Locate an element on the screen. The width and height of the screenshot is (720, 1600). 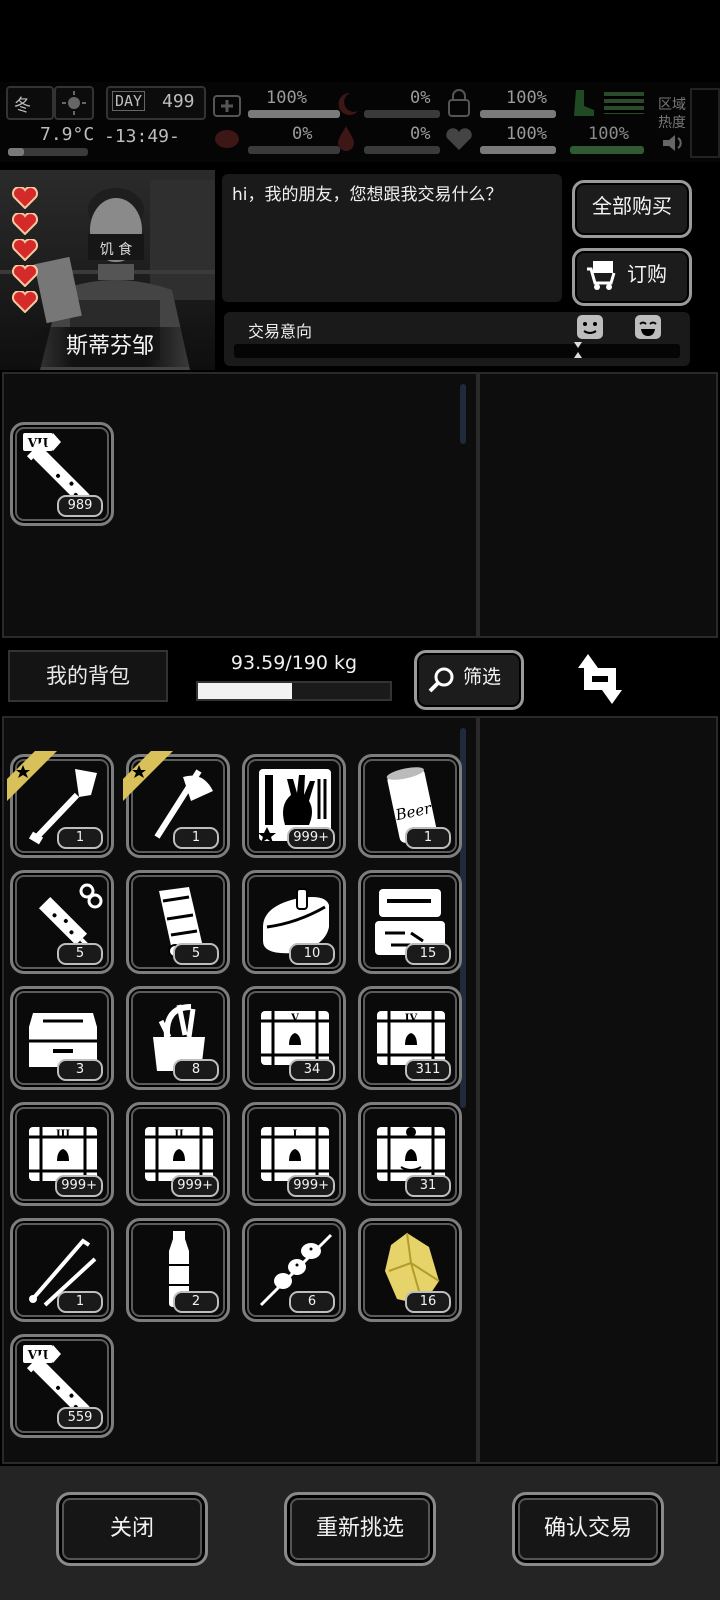
exp-value: 100% is located at coordinates (608, 134).